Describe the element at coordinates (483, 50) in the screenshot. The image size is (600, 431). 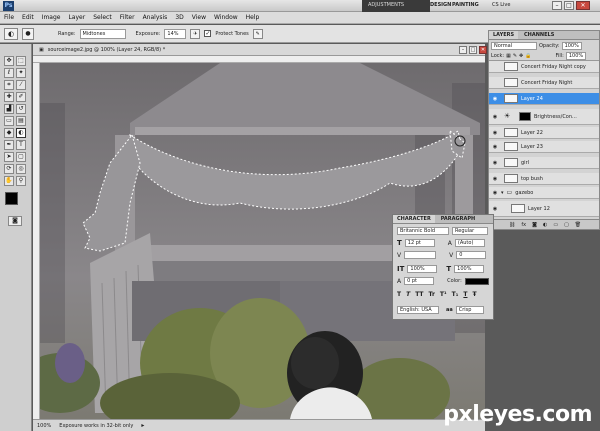
I see `doc-close-icon: ✕` at that location.